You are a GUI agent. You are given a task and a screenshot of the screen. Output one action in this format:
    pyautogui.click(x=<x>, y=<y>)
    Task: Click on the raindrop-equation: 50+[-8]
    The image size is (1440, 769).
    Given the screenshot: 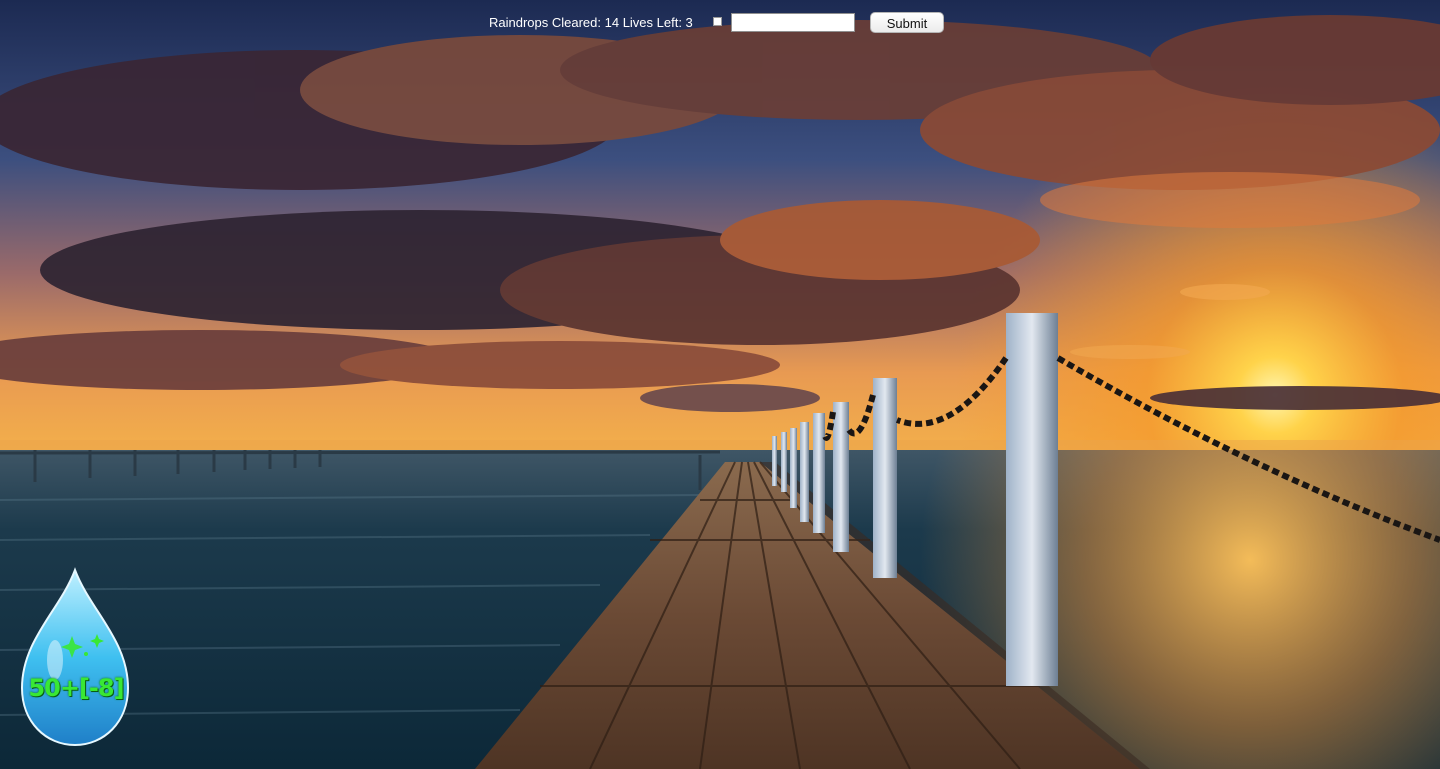 What is the action you would take?
    pyautogui.click(x=76, y=688)
    